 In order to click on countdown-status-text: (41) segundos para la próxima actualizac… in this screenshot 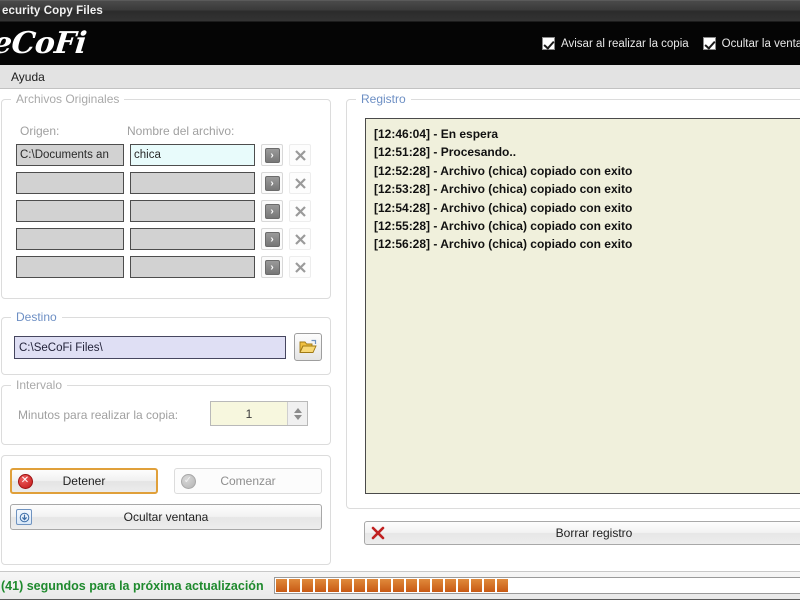, I will do `click(132, 585)`.